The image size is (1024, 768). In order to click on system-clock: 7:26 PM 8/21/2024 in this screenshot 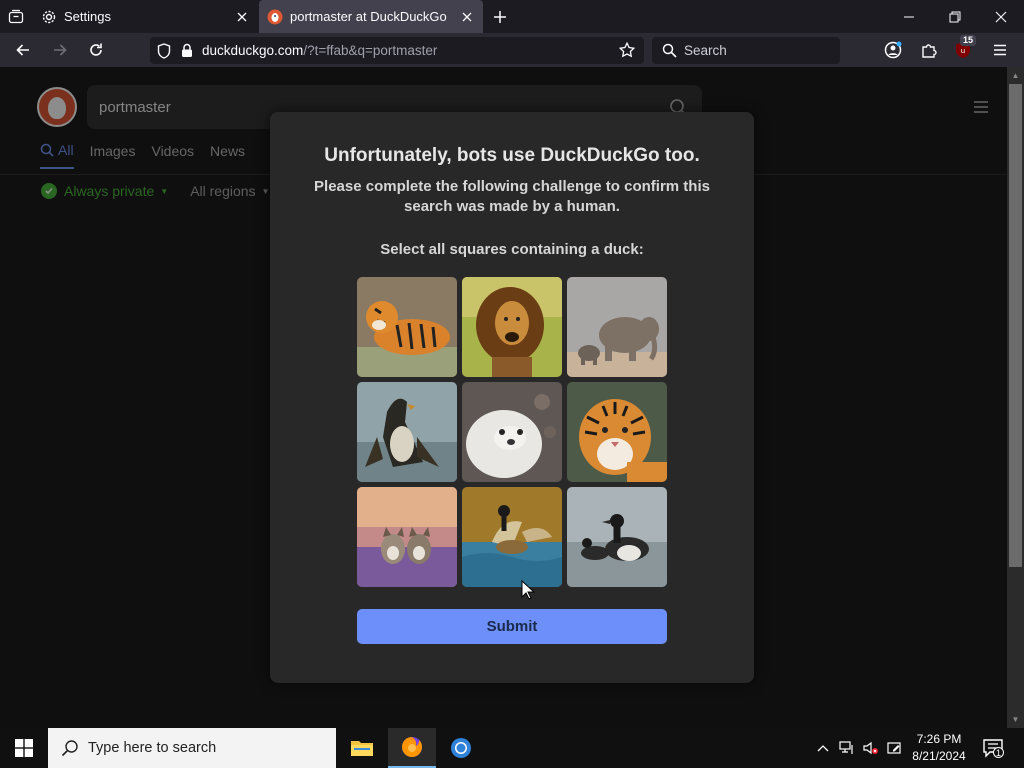, I will do `click(939, 748)`.